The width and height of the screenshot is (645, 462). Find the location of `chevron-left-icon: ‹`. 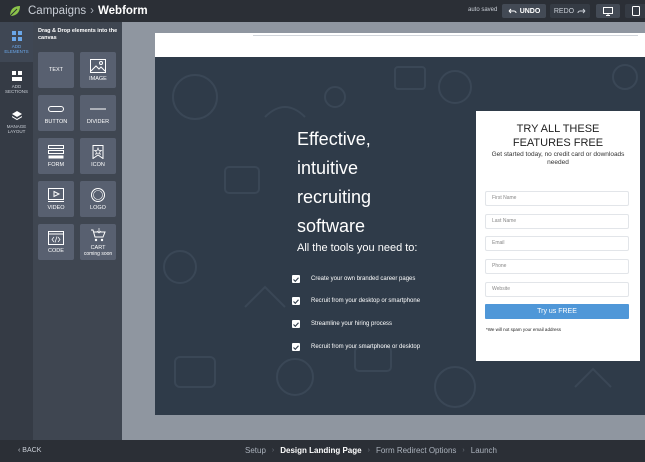

chevron-left-icon: ‹ is located at coordinates (19, 450).